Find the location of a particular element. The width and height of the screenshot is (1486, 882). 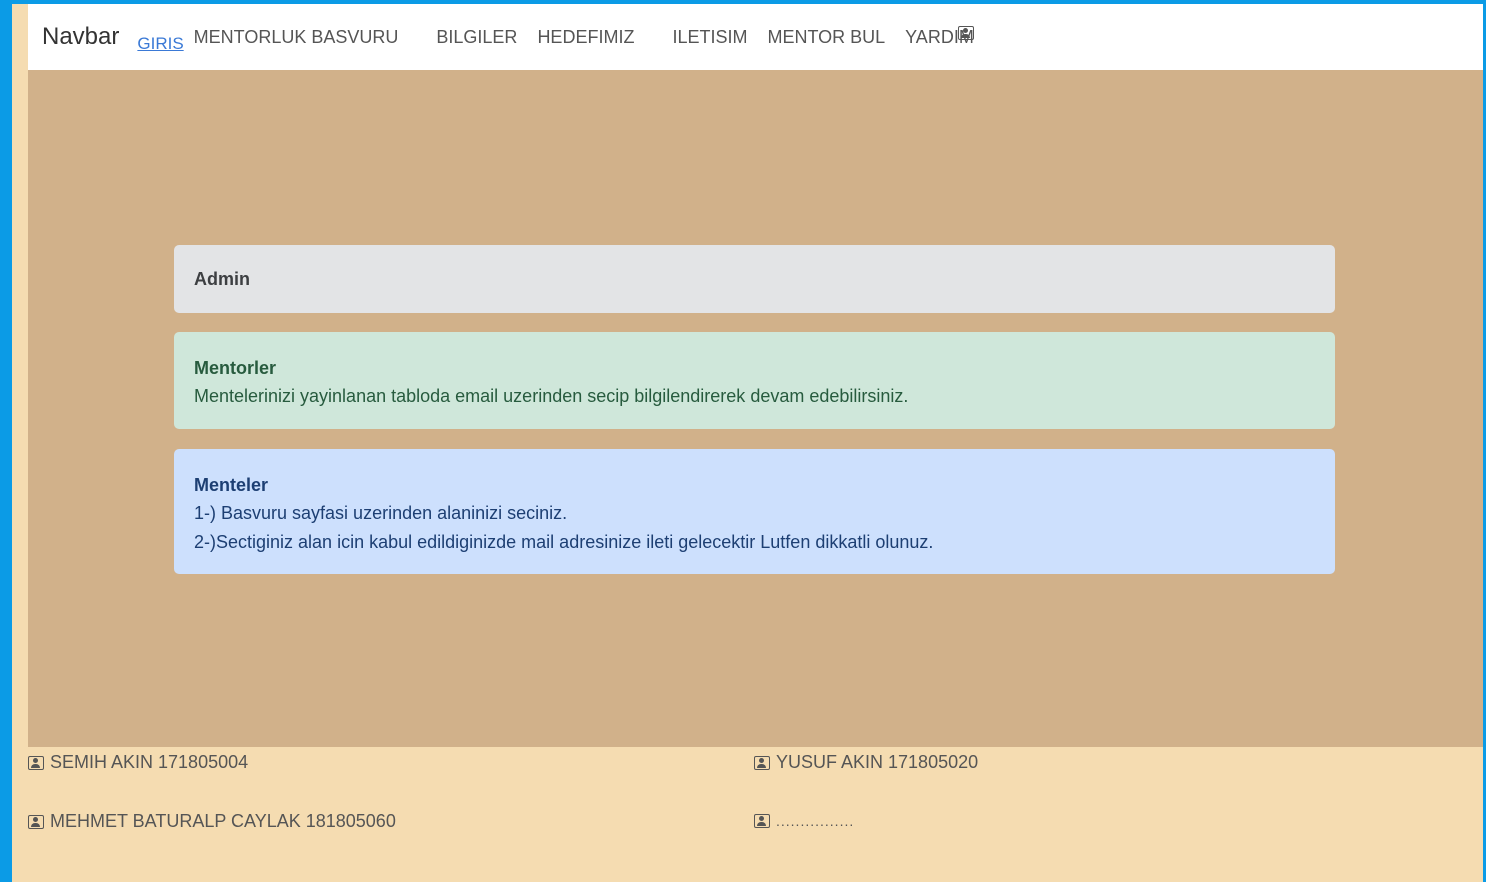

footer-person-name: MEHMET BATURALP CAYLAK 181805060 is located at coordinates (223, 821).